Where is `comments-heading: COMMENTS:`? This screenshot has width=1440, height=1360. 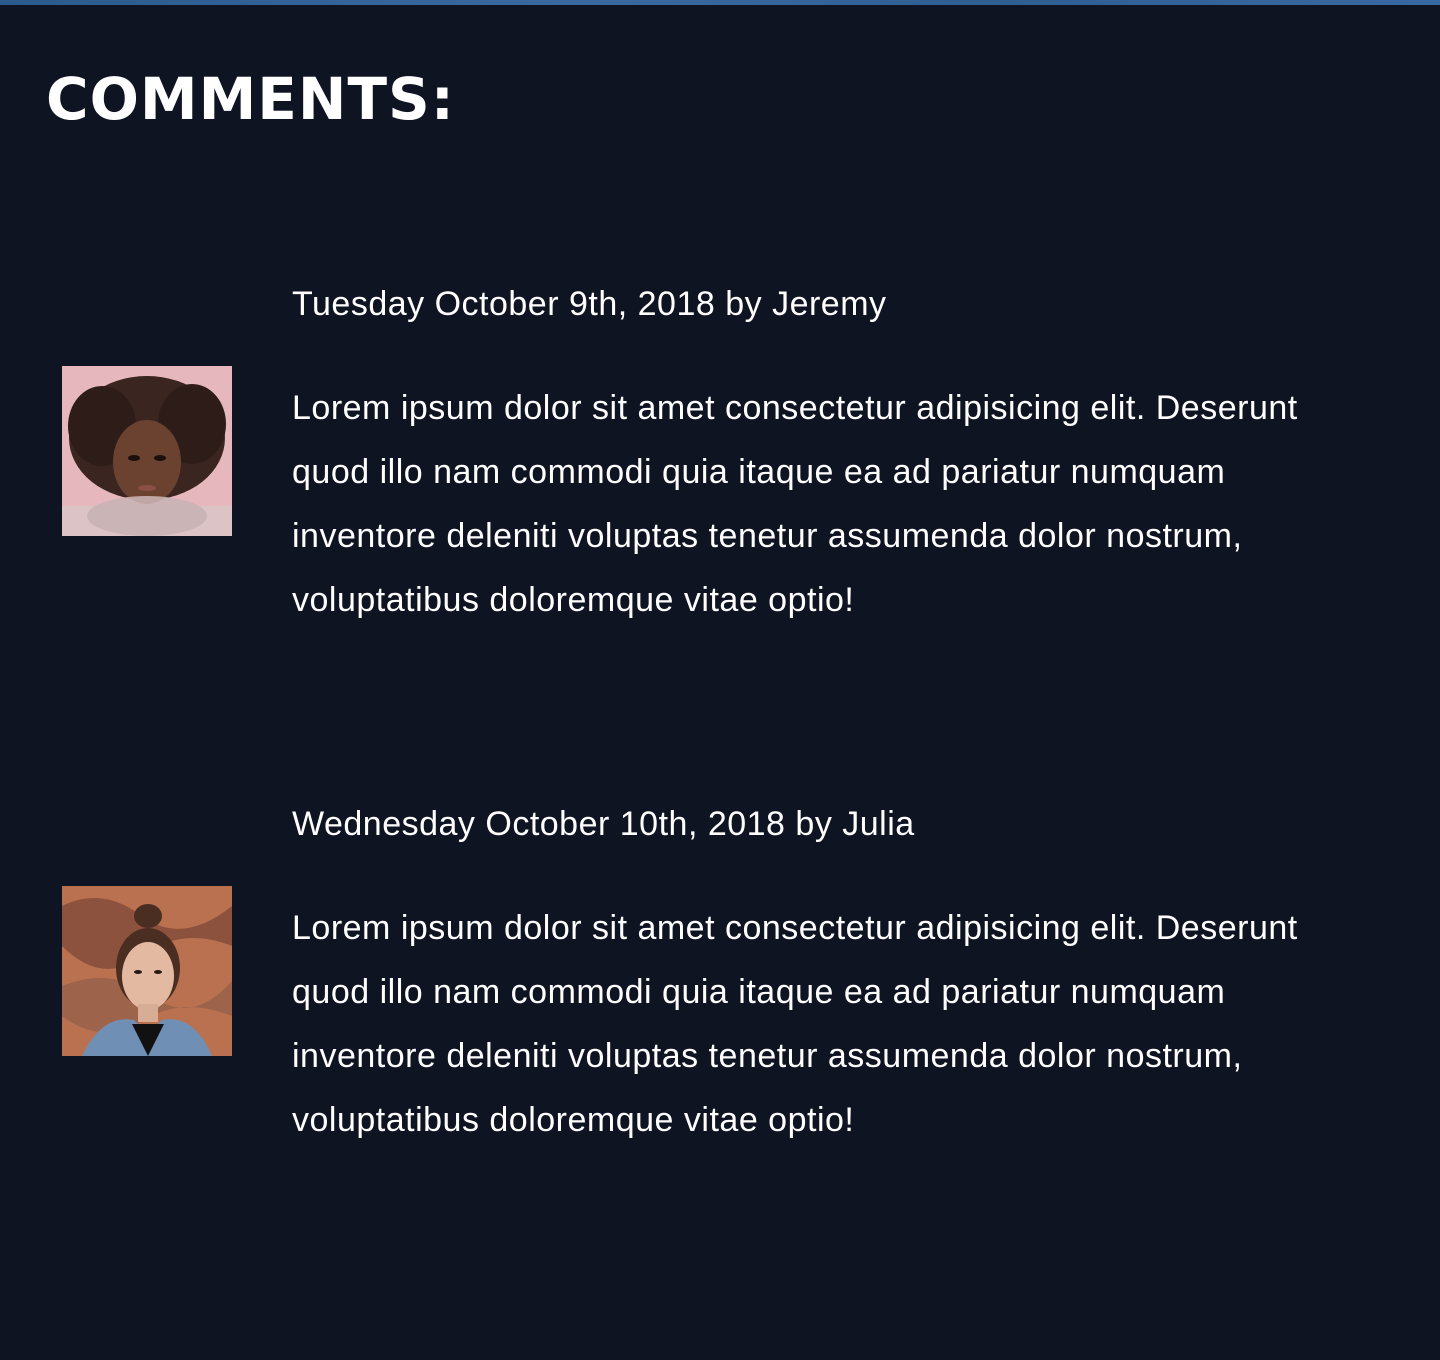 comments-heading: COMMENTS: is located at coordinates (250, 99).